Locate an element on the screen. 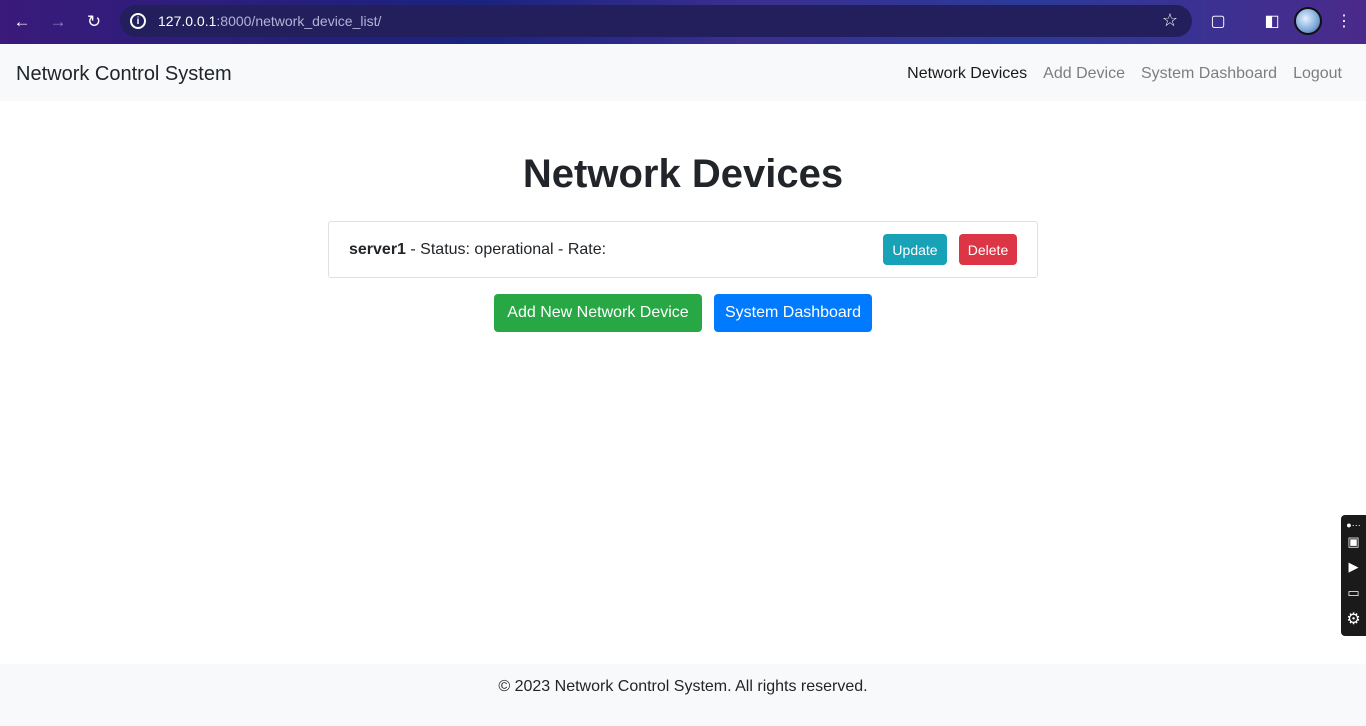 The width and height of the screenshot is (1366, 726). profile-avatar is located at coordinates (1308, 21).